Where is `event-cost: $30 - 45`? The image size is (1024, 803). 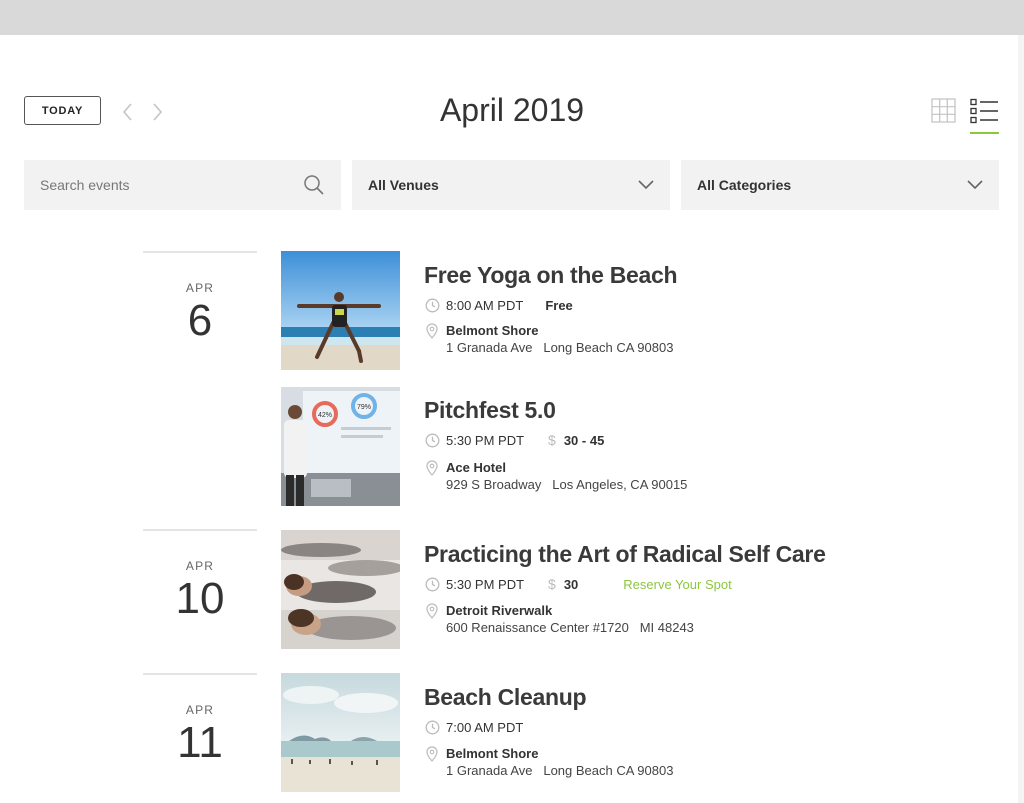 event-cost: $30 - 45 is located at coordinates (576, 440).